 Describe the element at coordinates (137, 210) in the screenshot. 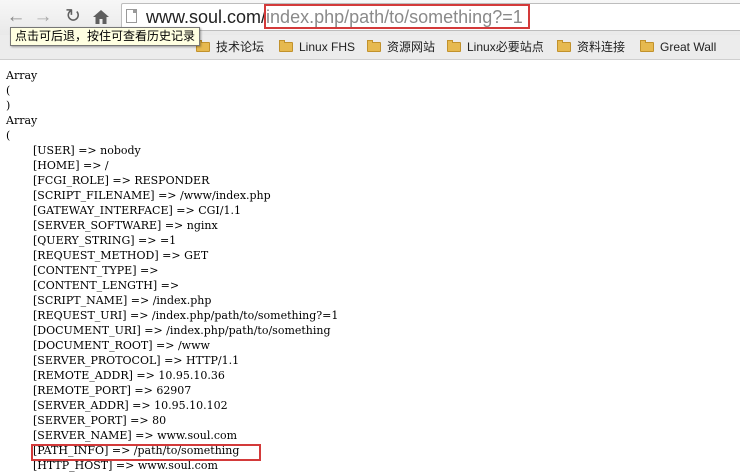

I see `server-var-line: [GATEWAY_INTERFACE] => CGI/1.1` at that location.